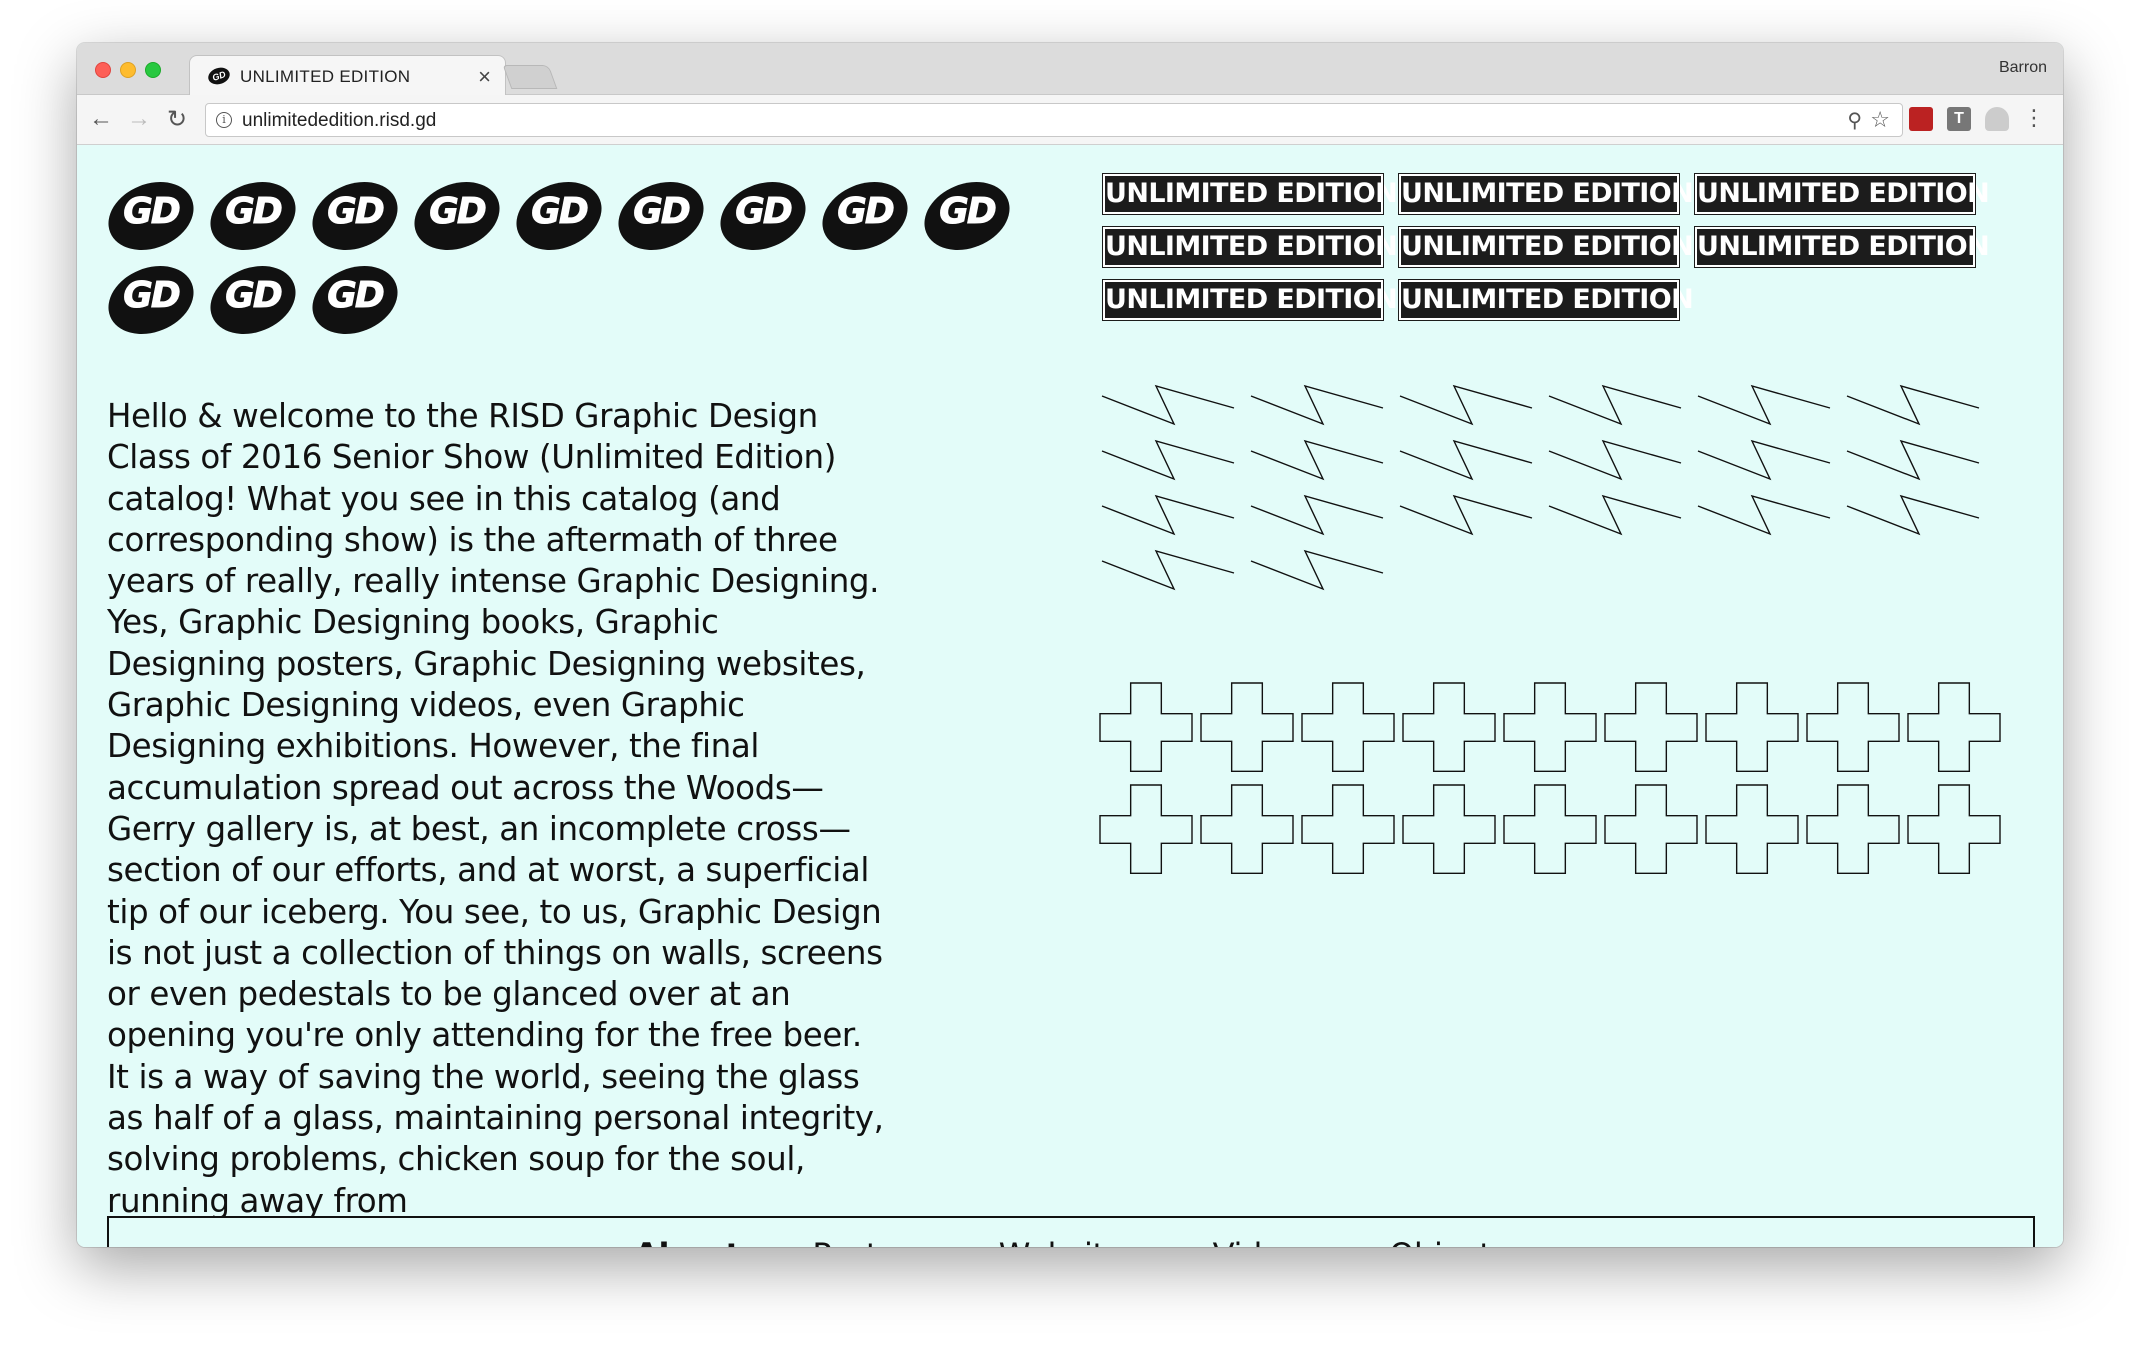  What do you see at coordinates (224, 120) in the screenshot?
I see `info-icon: i` at bounding box center [224, 120].